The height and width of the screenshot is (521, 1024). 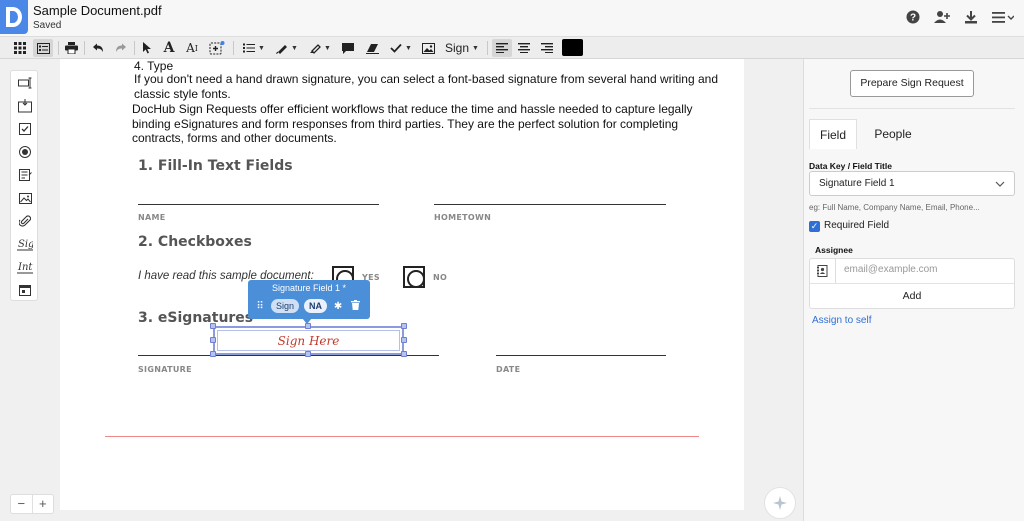 What do you see at coordinates (316, 306) in the screenshot?
I see `na-button: NA` at bounding box center [316, 306].